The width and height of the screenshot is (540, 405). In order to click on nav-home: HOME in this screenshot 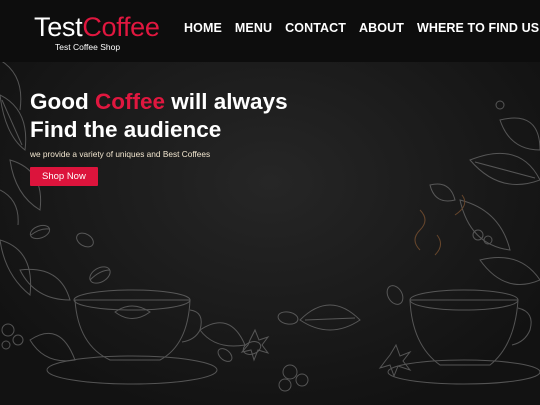, I will do `click(203, 28)`.